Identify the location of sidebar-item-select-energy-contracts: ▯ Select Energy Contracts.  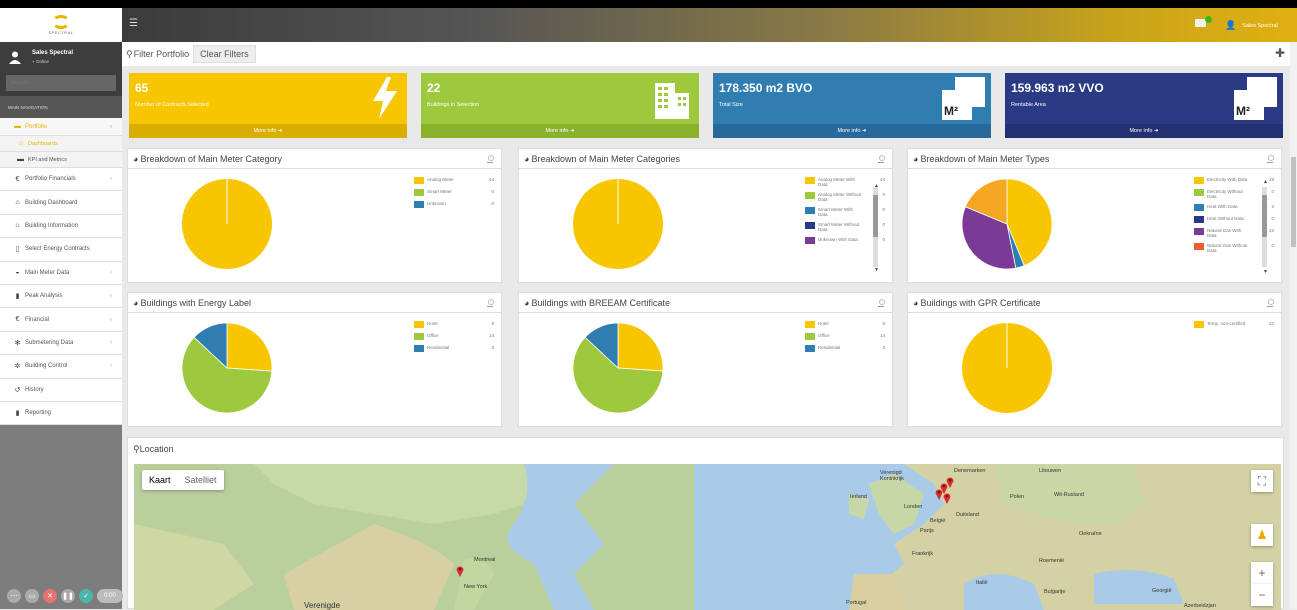
(61, 250).